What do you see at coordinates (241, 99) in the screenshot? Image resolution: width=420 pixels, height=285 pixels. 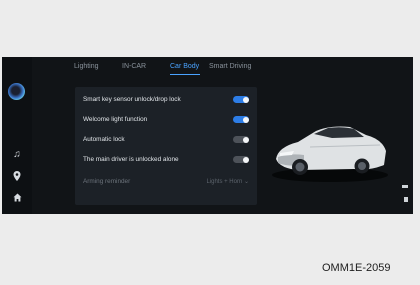 I see `smart-key-toggle` at bounding box center [241, 99].